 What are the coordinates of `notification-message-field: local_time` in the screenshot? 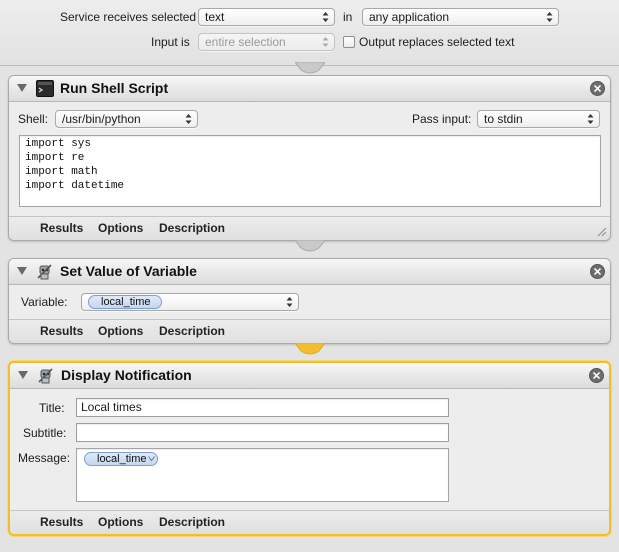 It's located at (262, 475).